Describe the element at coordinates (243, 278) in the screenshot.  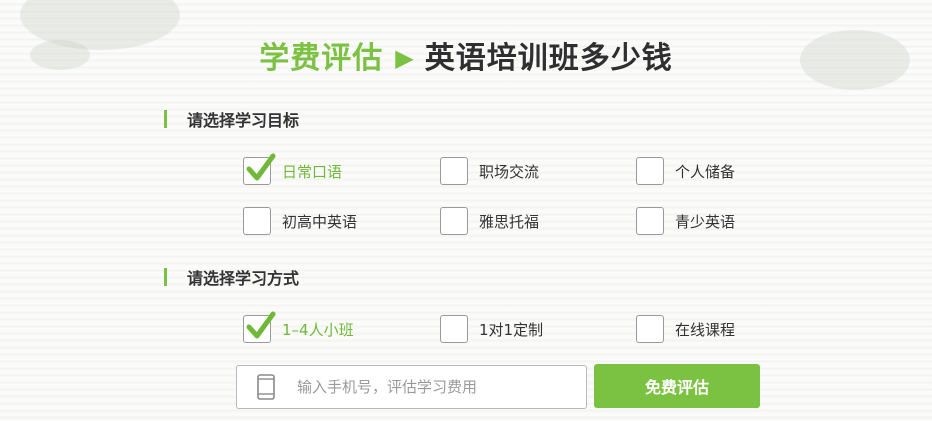
I see `method-heading-label: 请选择学习方式` at that location.